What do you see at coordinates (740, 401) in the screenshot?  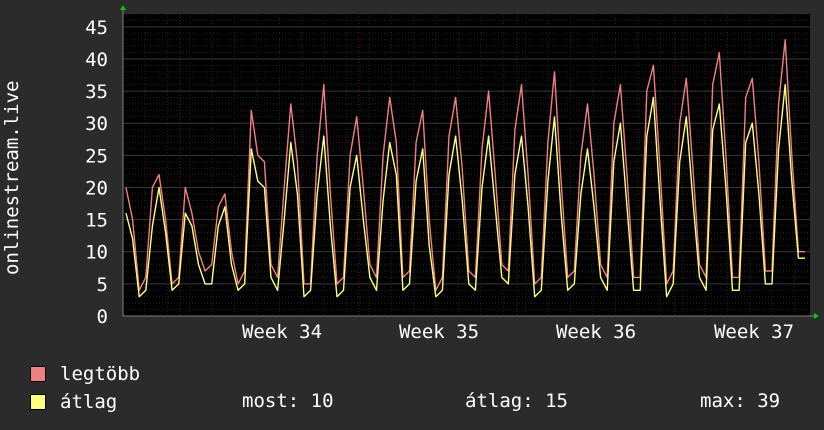 I see `stat-max: max: 39` at bounding box center [740, 401].